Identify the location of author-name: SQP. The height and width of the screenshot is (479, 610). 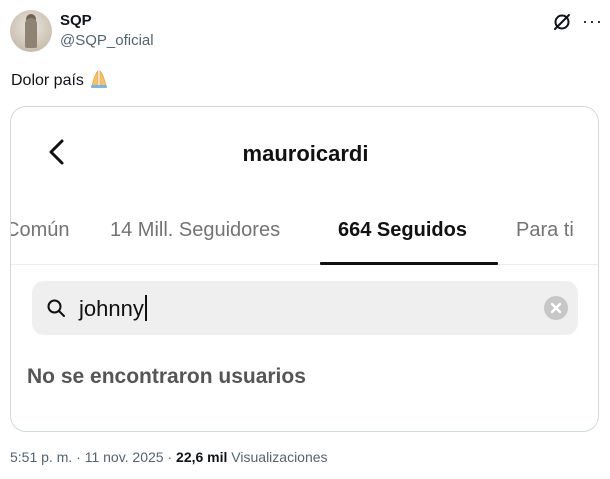
(76, 20).